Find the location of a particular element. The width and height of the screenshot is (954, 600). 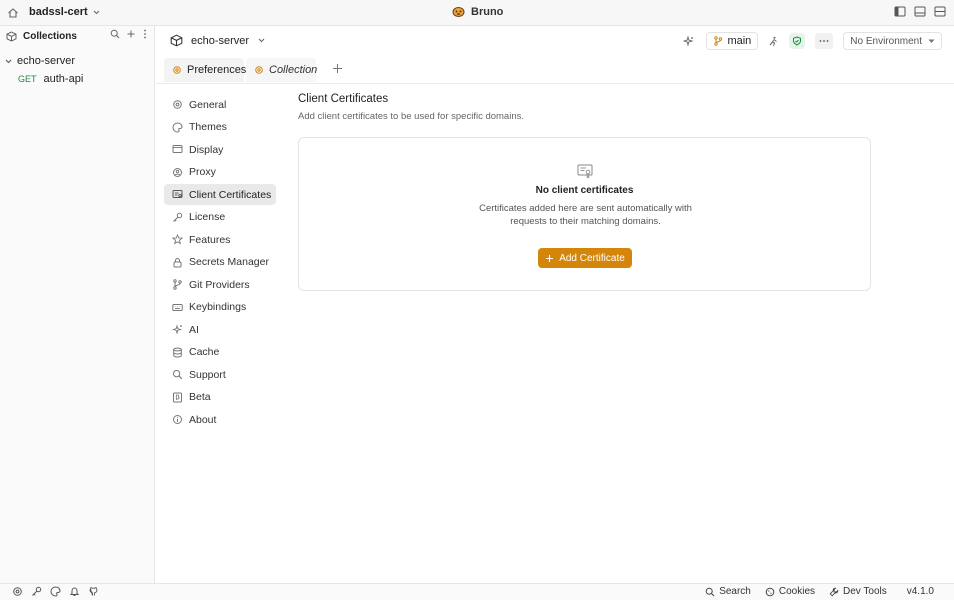

layout-icon is located at coordinates (940, 11).